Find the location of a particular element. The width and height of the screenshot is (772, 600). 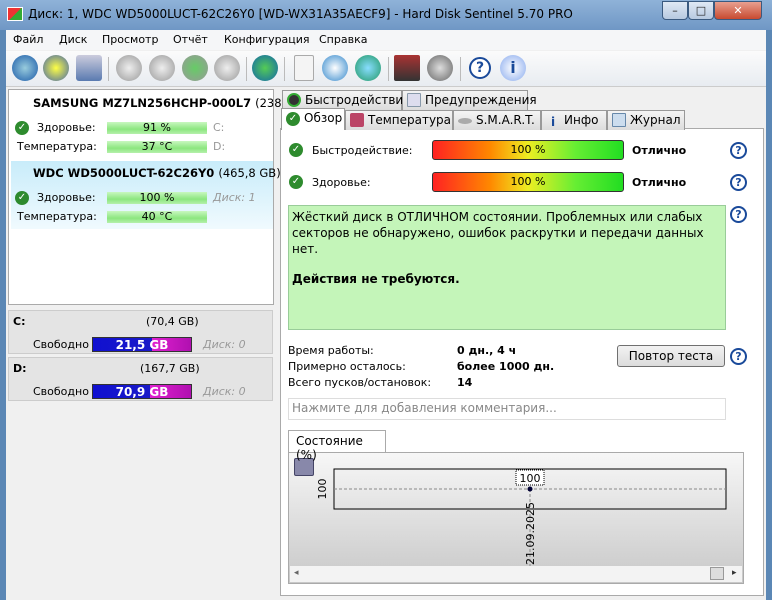

data-label: 100 is located at coordinates (530, 478).